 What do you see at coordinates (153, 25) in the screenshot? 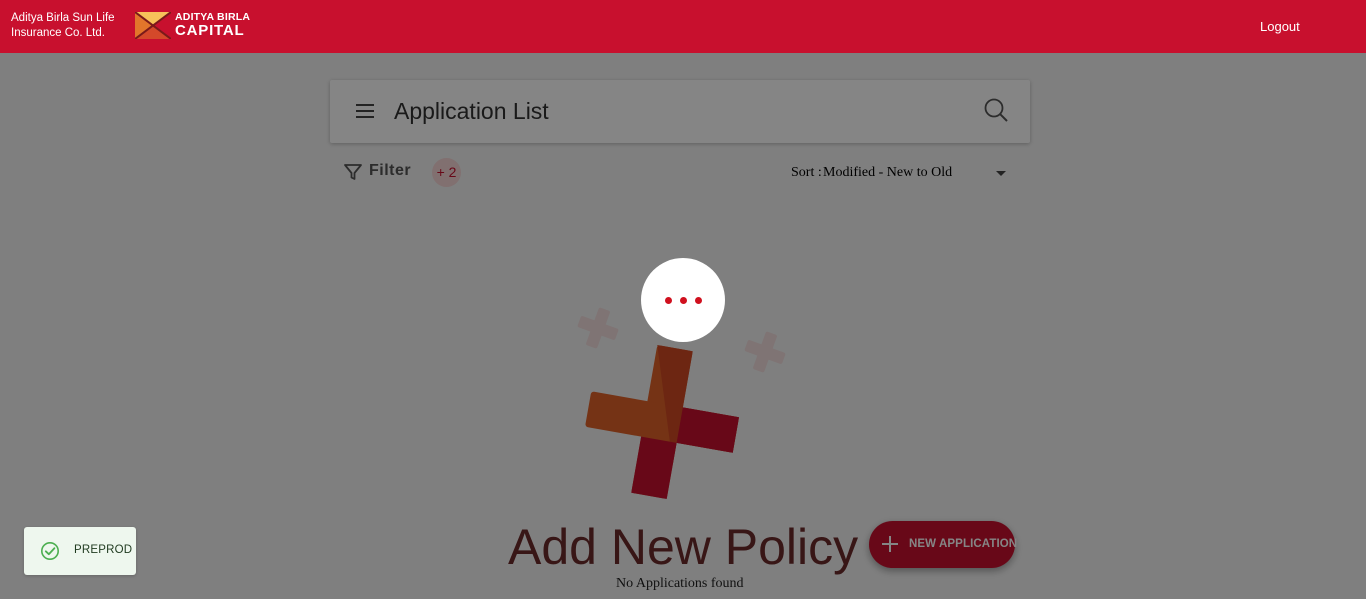
I see `aditya-birla-logo-icon` at bounding box center [153, 25].